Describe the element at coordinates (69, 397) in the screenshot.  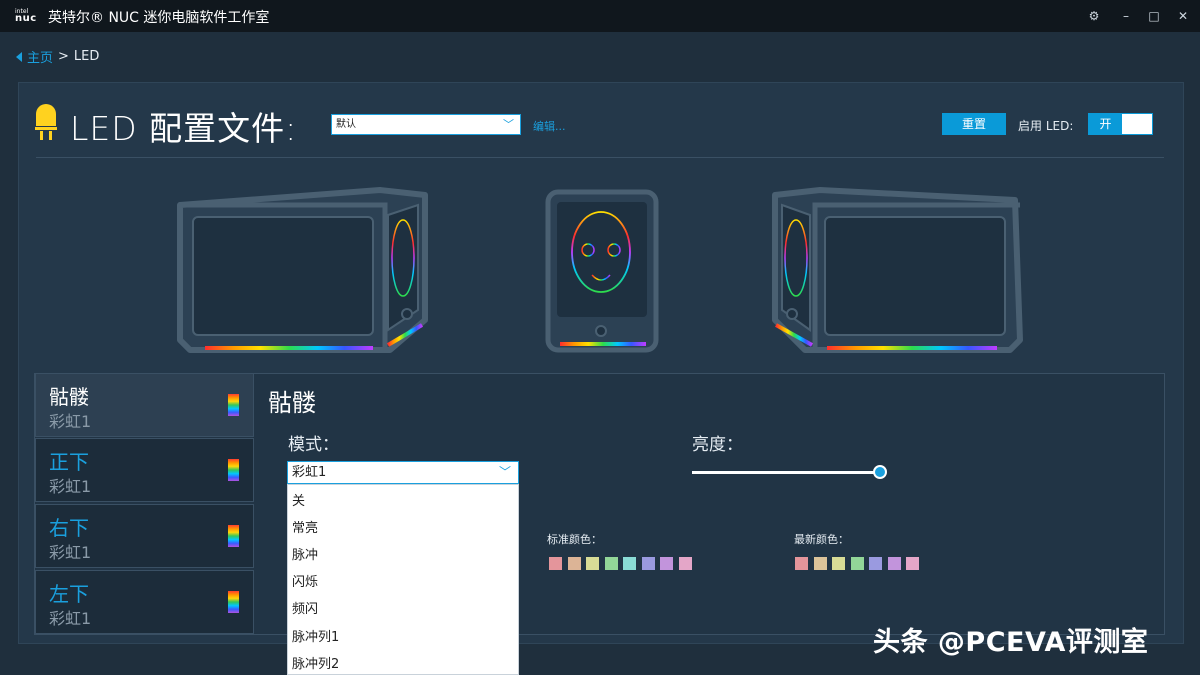
I see `zone-name: 骷髅` at that location.